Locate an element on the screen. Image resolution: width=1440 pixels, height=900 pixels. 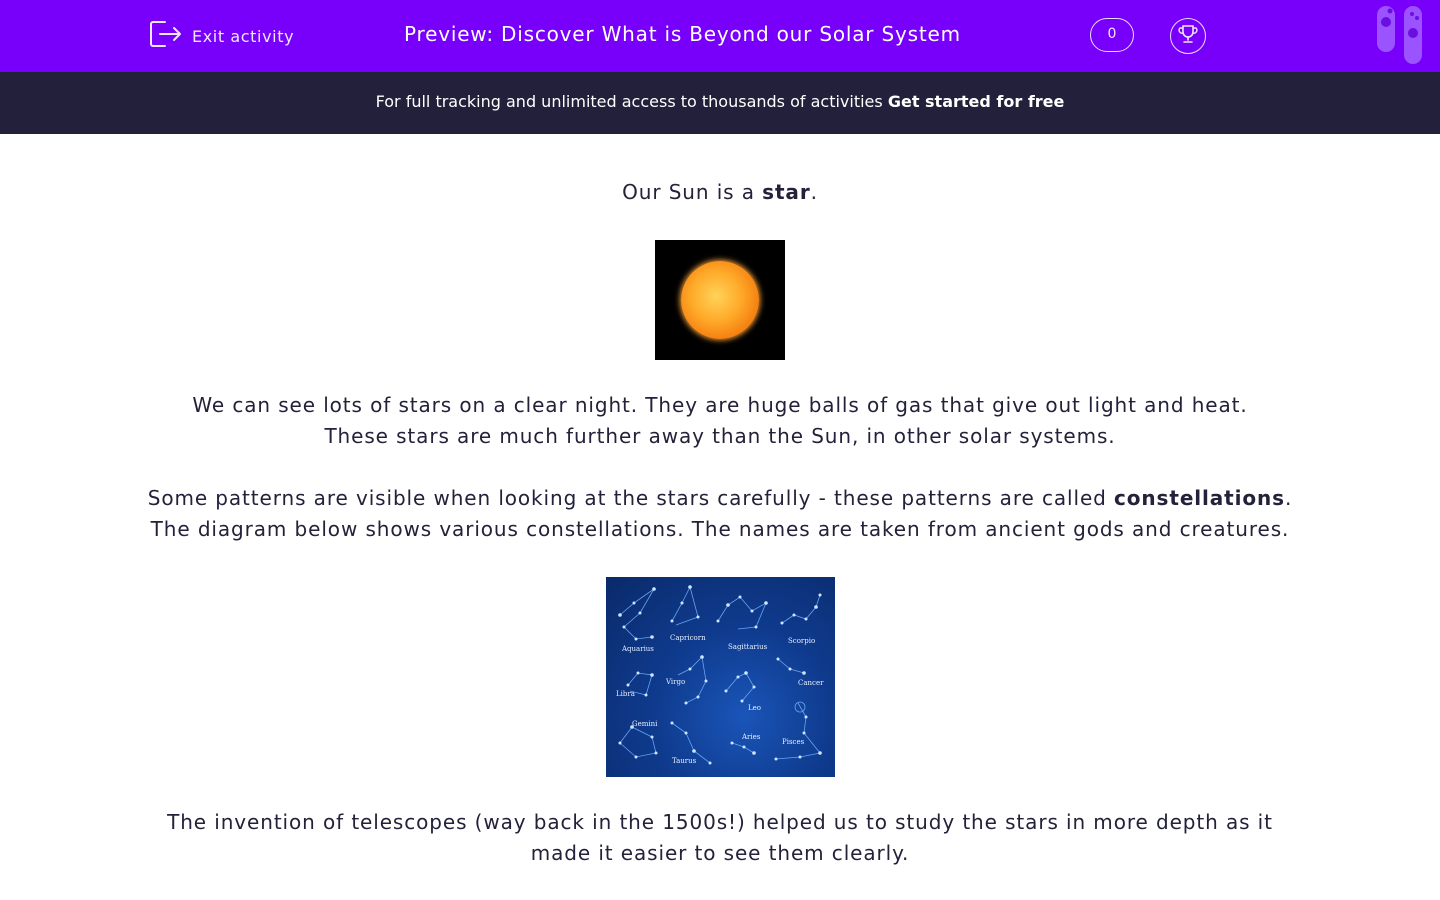
intro-sentence: Our Sun is a star. is located at coordinates (720, 192).